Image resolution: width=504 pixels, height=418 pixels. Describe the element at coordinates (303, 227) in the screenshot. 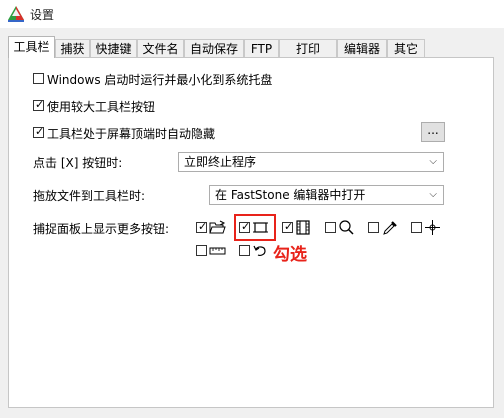

I see `film-strip-icon` at that location.